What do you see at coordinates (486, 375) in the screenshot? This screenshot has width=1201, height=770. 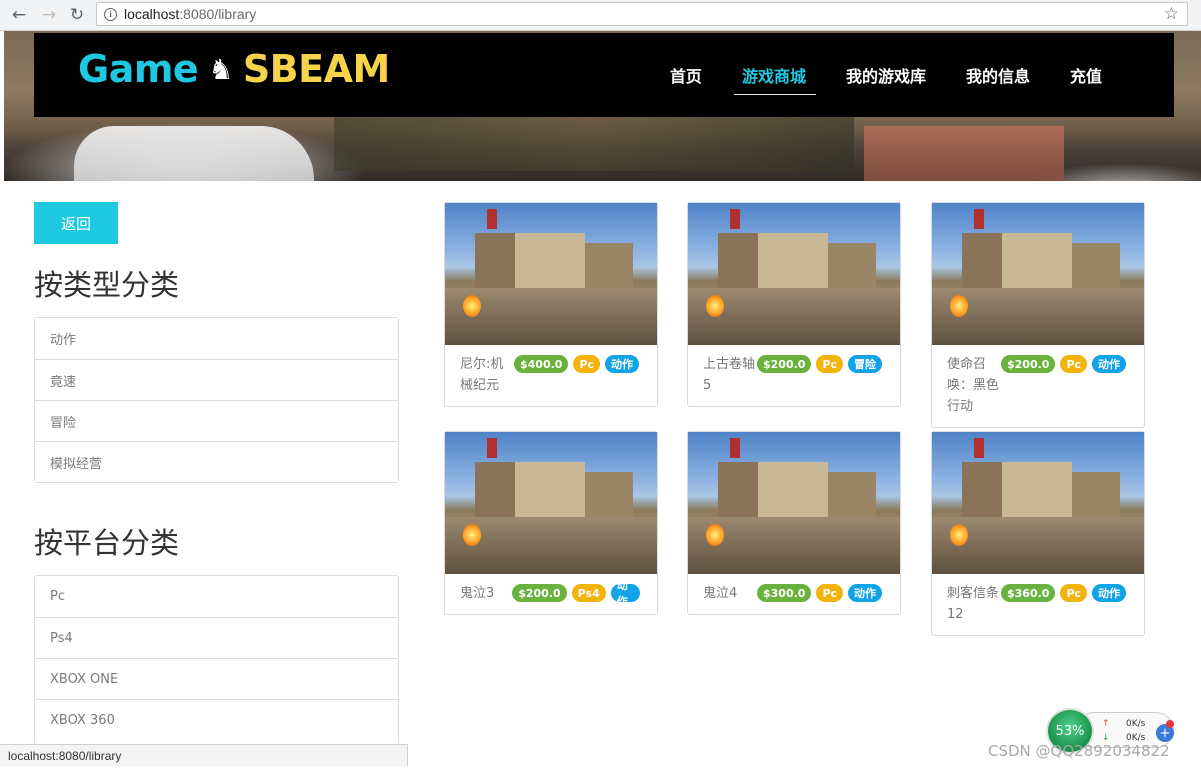 I see `game-title: 尼尔:机械纪元` at bounding box center [486, 375].